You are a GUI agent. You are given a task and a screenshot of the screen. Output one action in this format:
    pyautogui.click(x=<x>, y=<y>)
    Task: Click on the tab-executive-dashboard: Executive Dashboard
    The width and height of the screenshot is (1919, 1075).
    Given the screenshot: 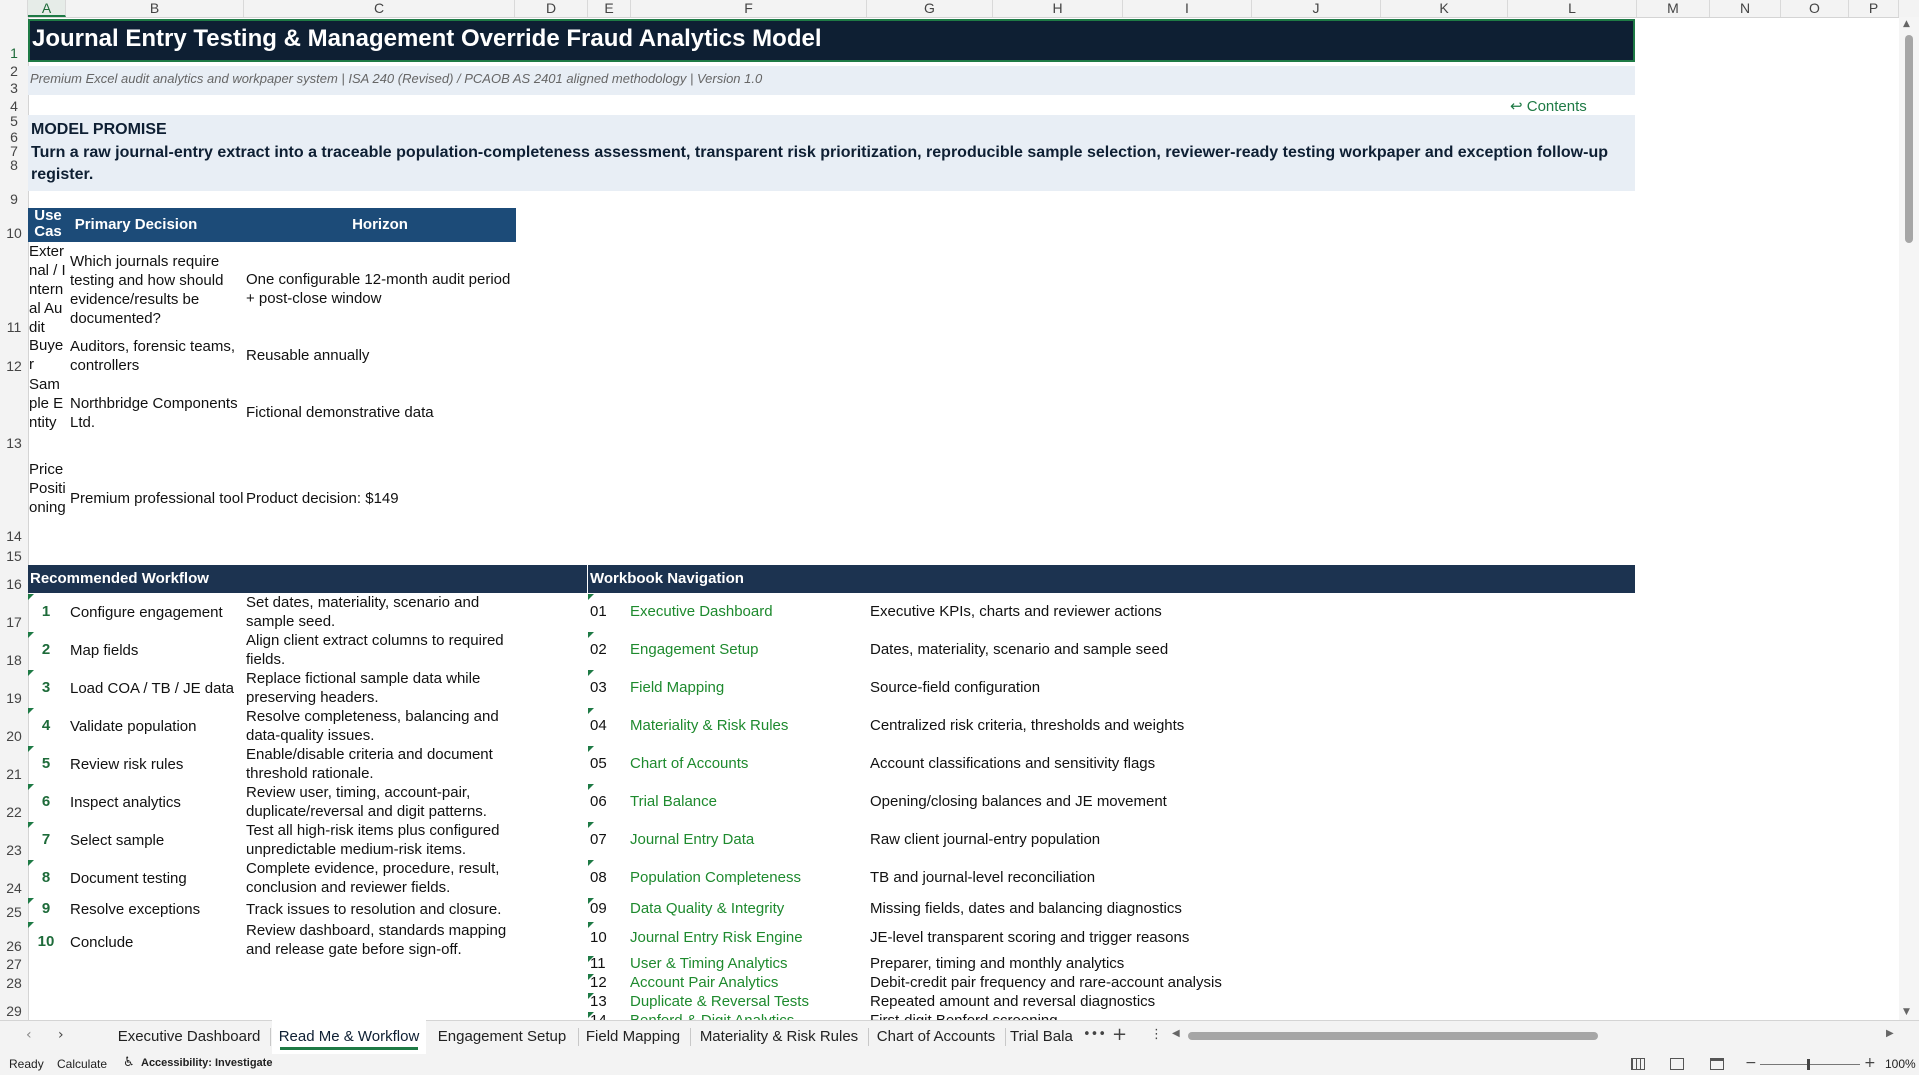 What is the action you would take?
    pyautogui.click(x=189, y=1037)
    